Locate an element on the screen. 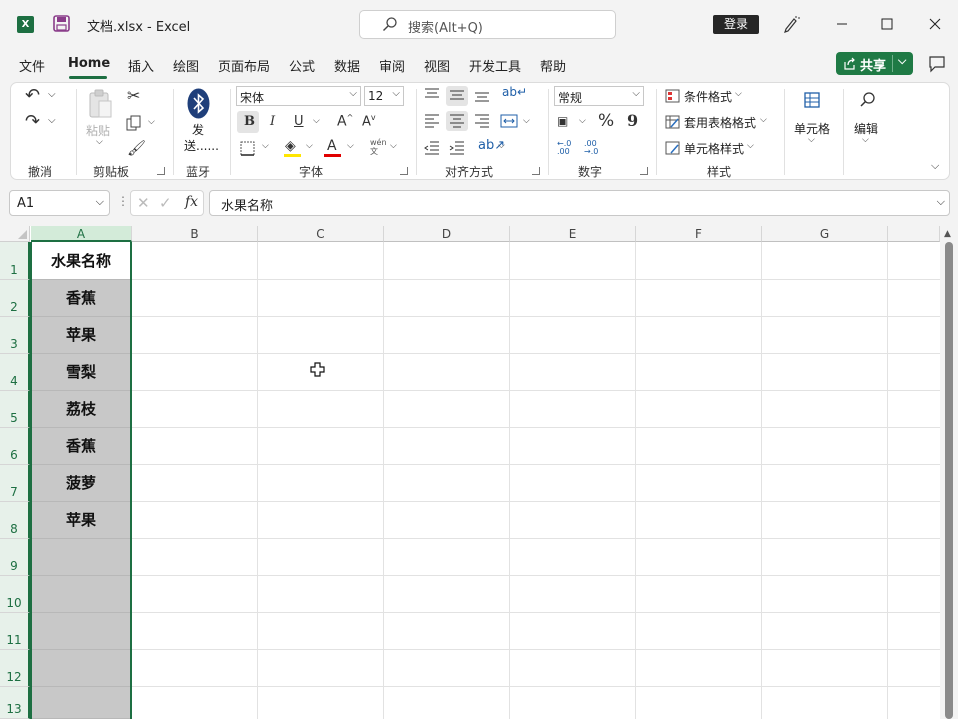  conditional-format-icon is located at coordinates (672, 96).